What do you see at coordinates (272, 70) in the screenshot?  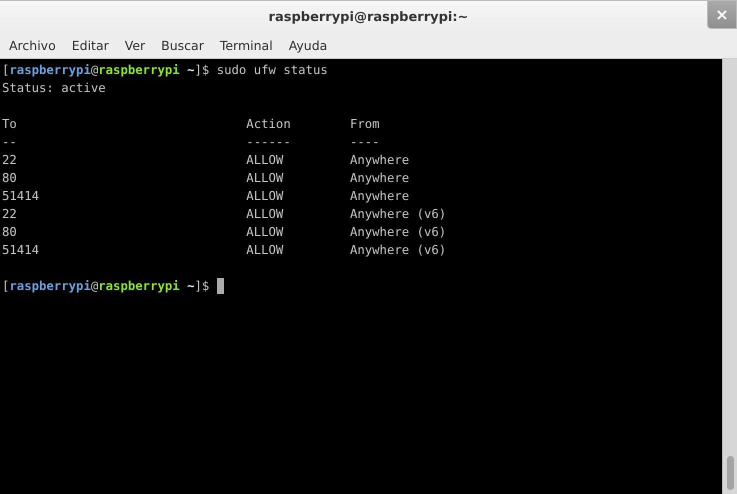 I see `command-text: sudo ufw status` at bounding box center [272, 70].